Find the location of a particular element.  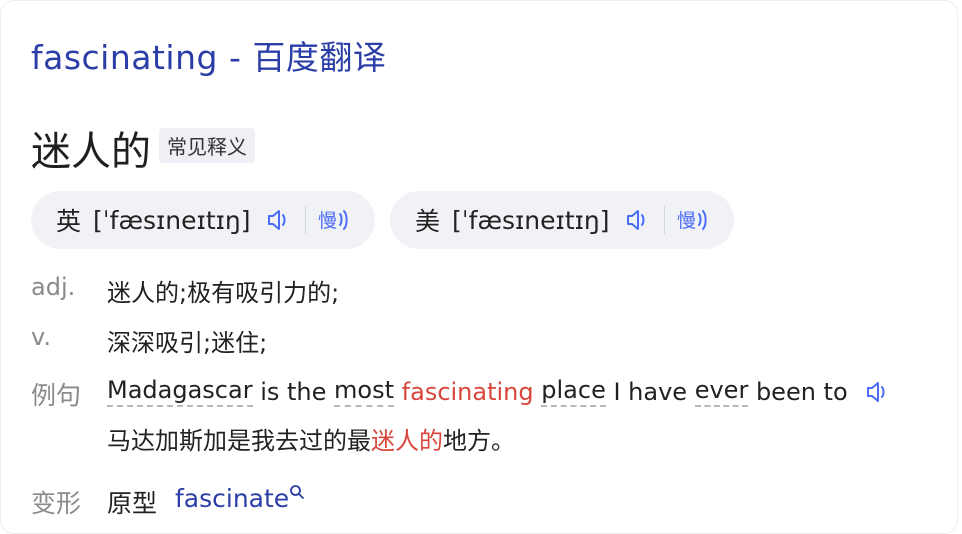

example-zh-text: 马达加斯加是我去过的最 is located at coordinates (239, 441).